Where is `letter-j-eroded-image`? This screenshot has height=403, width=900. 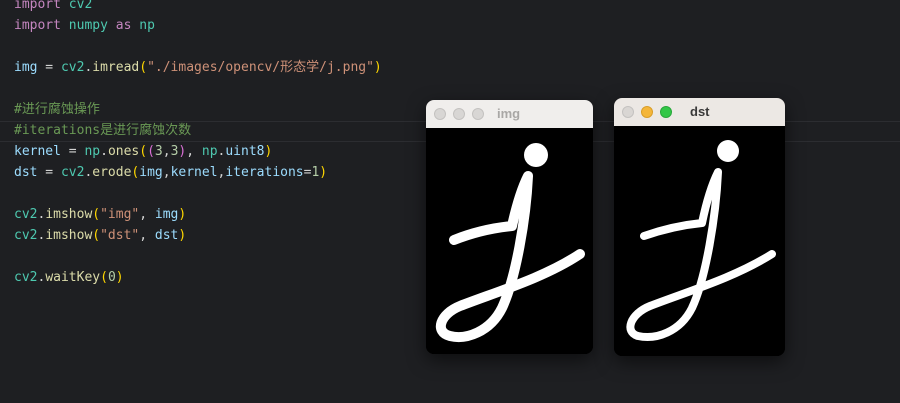
letter-j-eroded-image is located at coordinates (701, 240).